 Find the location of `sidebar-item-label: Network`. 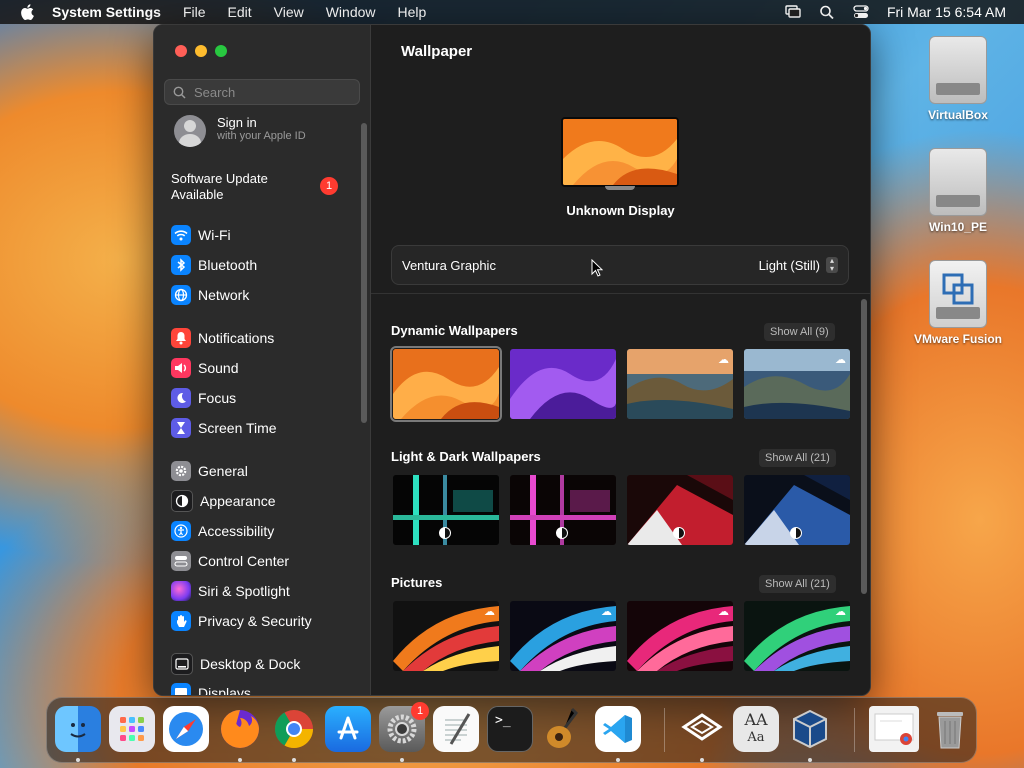

sidebar-item-label: Network is located at coordinates (224, 295).